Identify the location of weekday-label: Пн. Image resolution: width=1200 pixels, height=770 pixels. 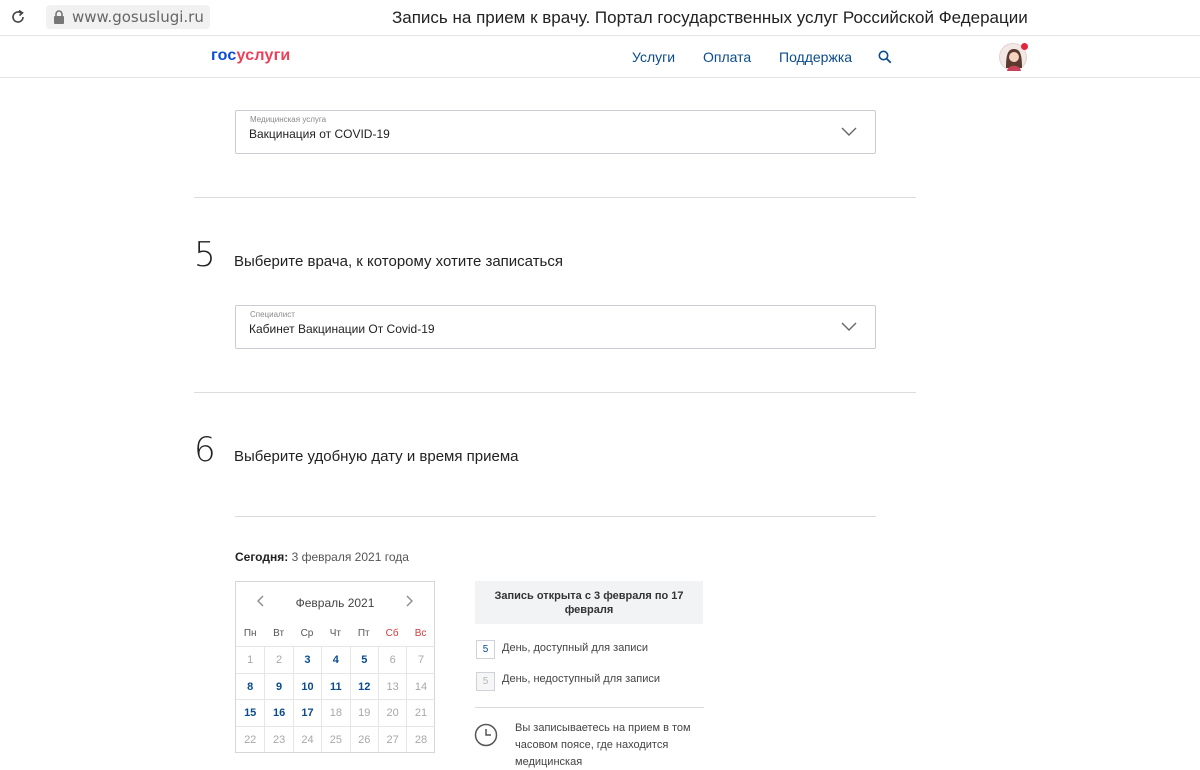
(250, 633).